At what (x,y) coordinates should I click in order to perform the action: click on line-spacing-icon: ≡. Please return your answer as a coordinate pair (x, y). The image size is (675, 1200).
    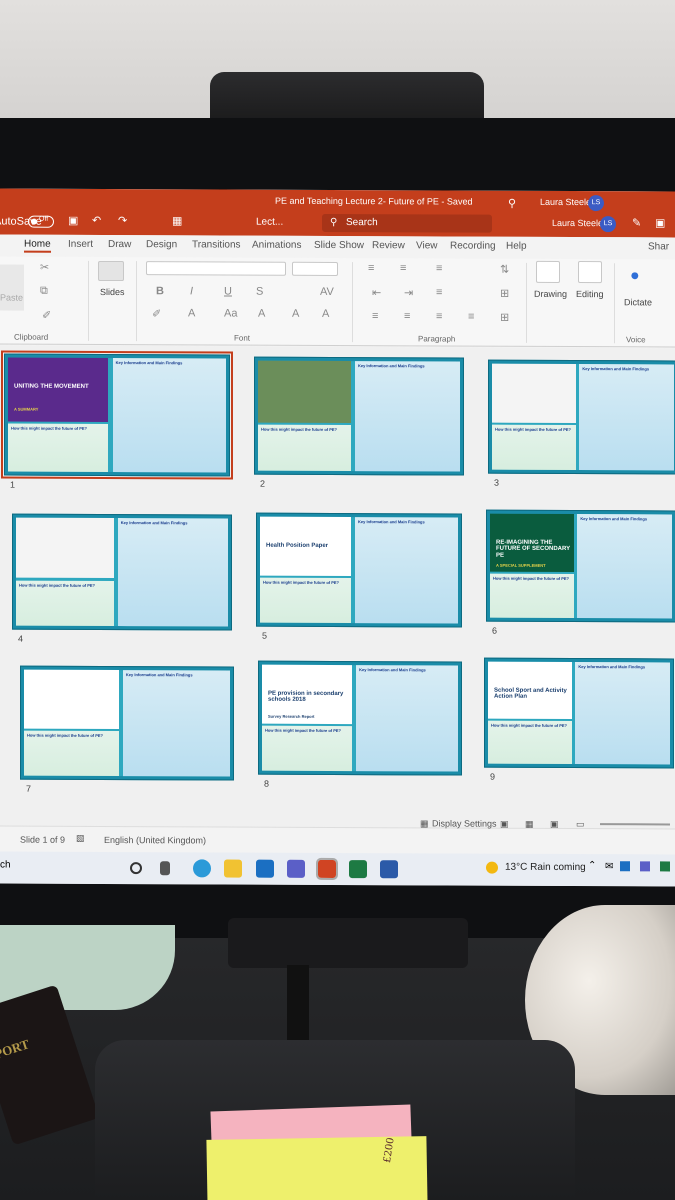
    Looking at the image, I should click on (439, 268).